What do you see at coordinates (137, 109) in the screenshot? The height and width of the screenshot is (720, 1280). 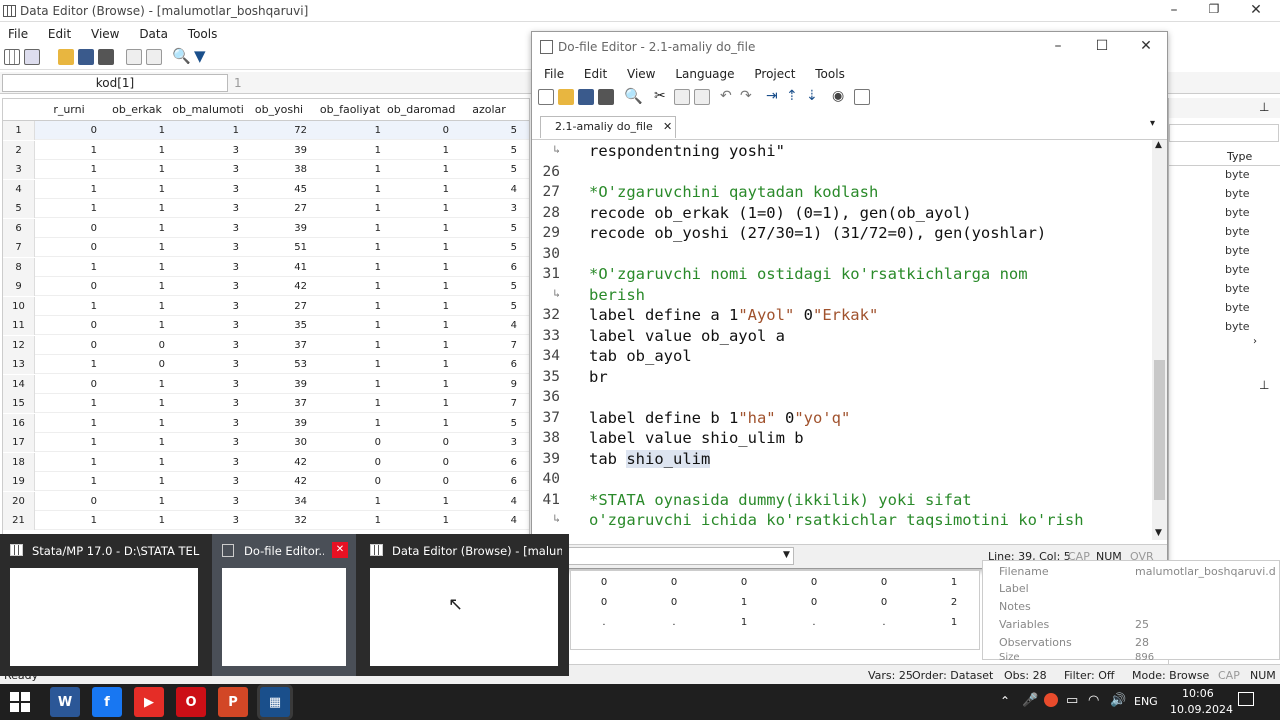 I see `column-header: ob_erkak` at bounding box center [137, 109].